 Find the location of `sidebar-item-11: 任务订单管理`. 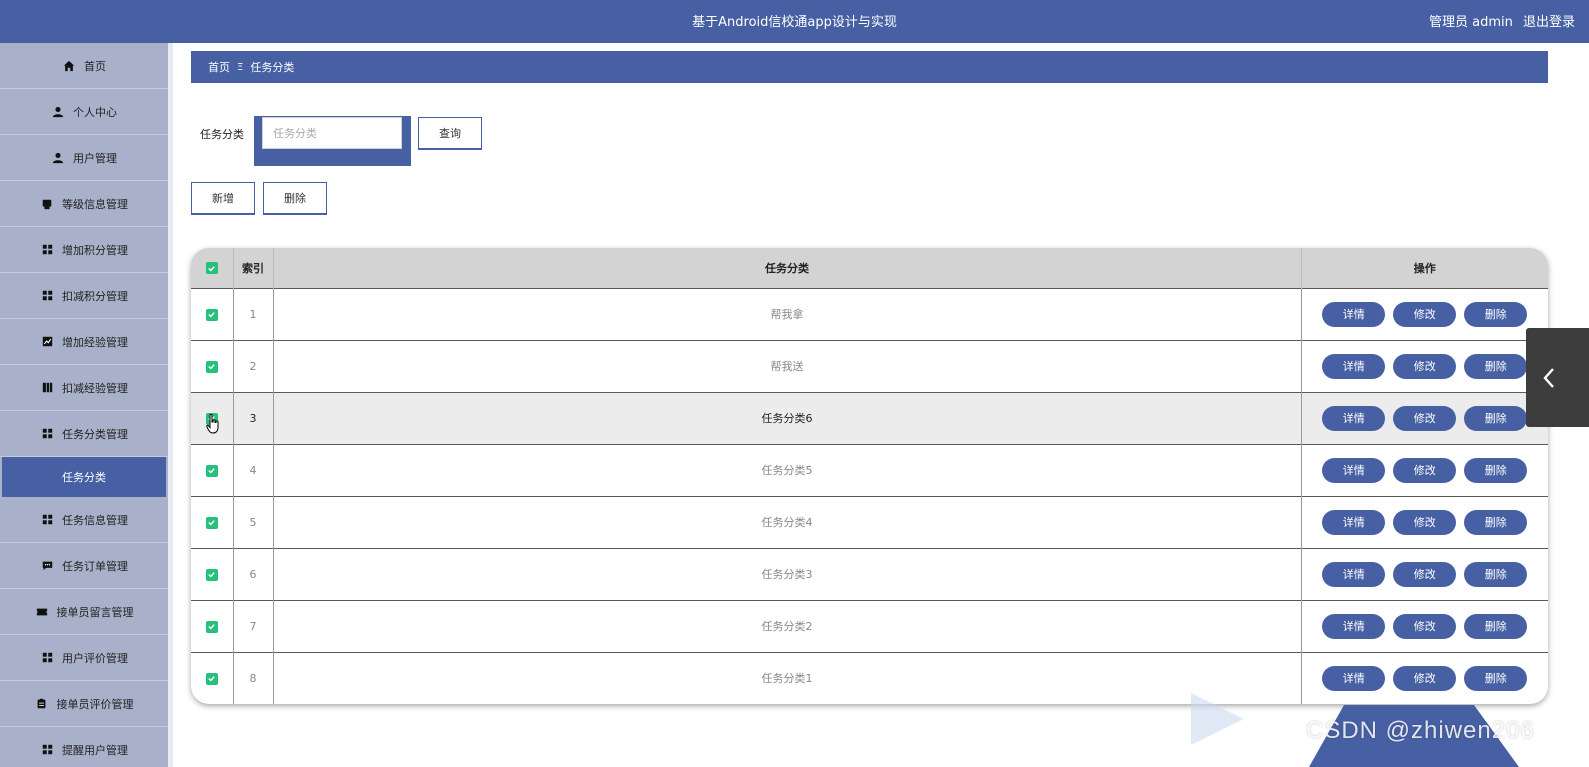

sidebar-item-11: 任务订单管理 is located at coordinates (84, 566).